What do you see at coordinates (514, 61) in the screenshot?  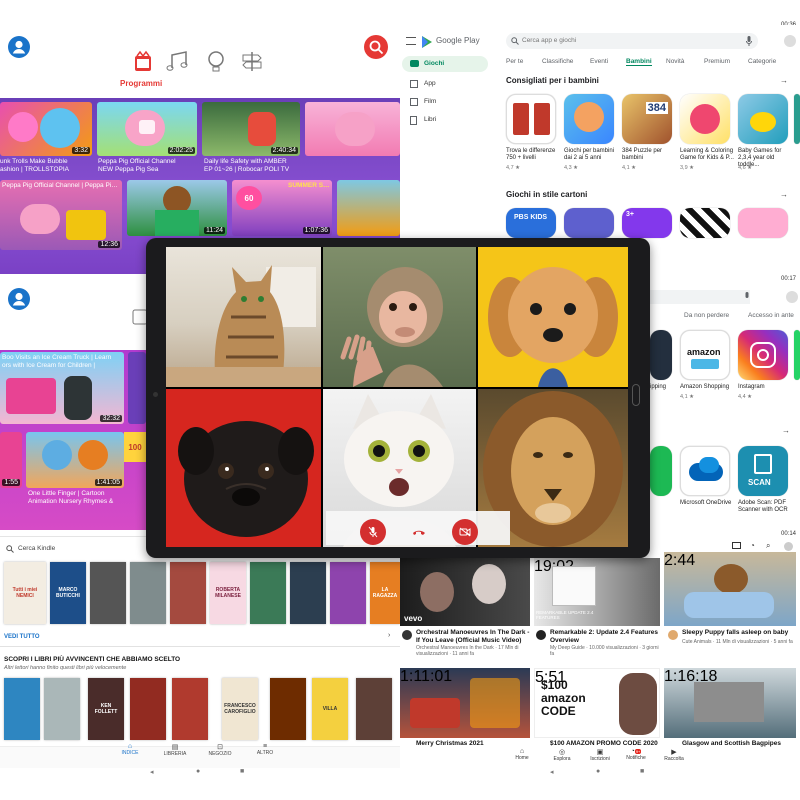 I see `tab-per-te: Per te` at bounding box center [514, 61].